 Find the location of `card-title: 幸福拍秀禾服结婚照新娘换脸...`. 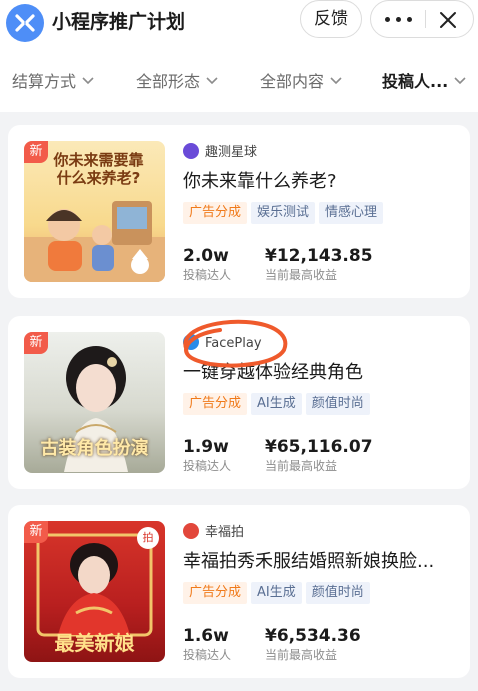

card-title: 幸福拍秀禾服结婚照新娘换脸... is located at coordinates (309, 561).